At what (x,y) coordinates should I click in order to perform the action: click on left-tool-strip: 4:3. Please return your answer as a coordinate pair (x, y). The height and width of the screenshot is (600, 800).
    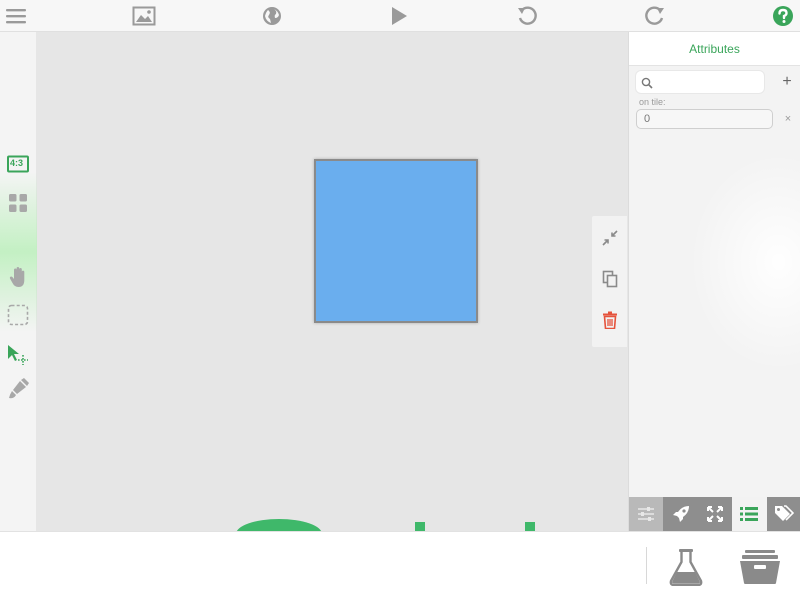
    Looking at the image, I should click on (18, 281).